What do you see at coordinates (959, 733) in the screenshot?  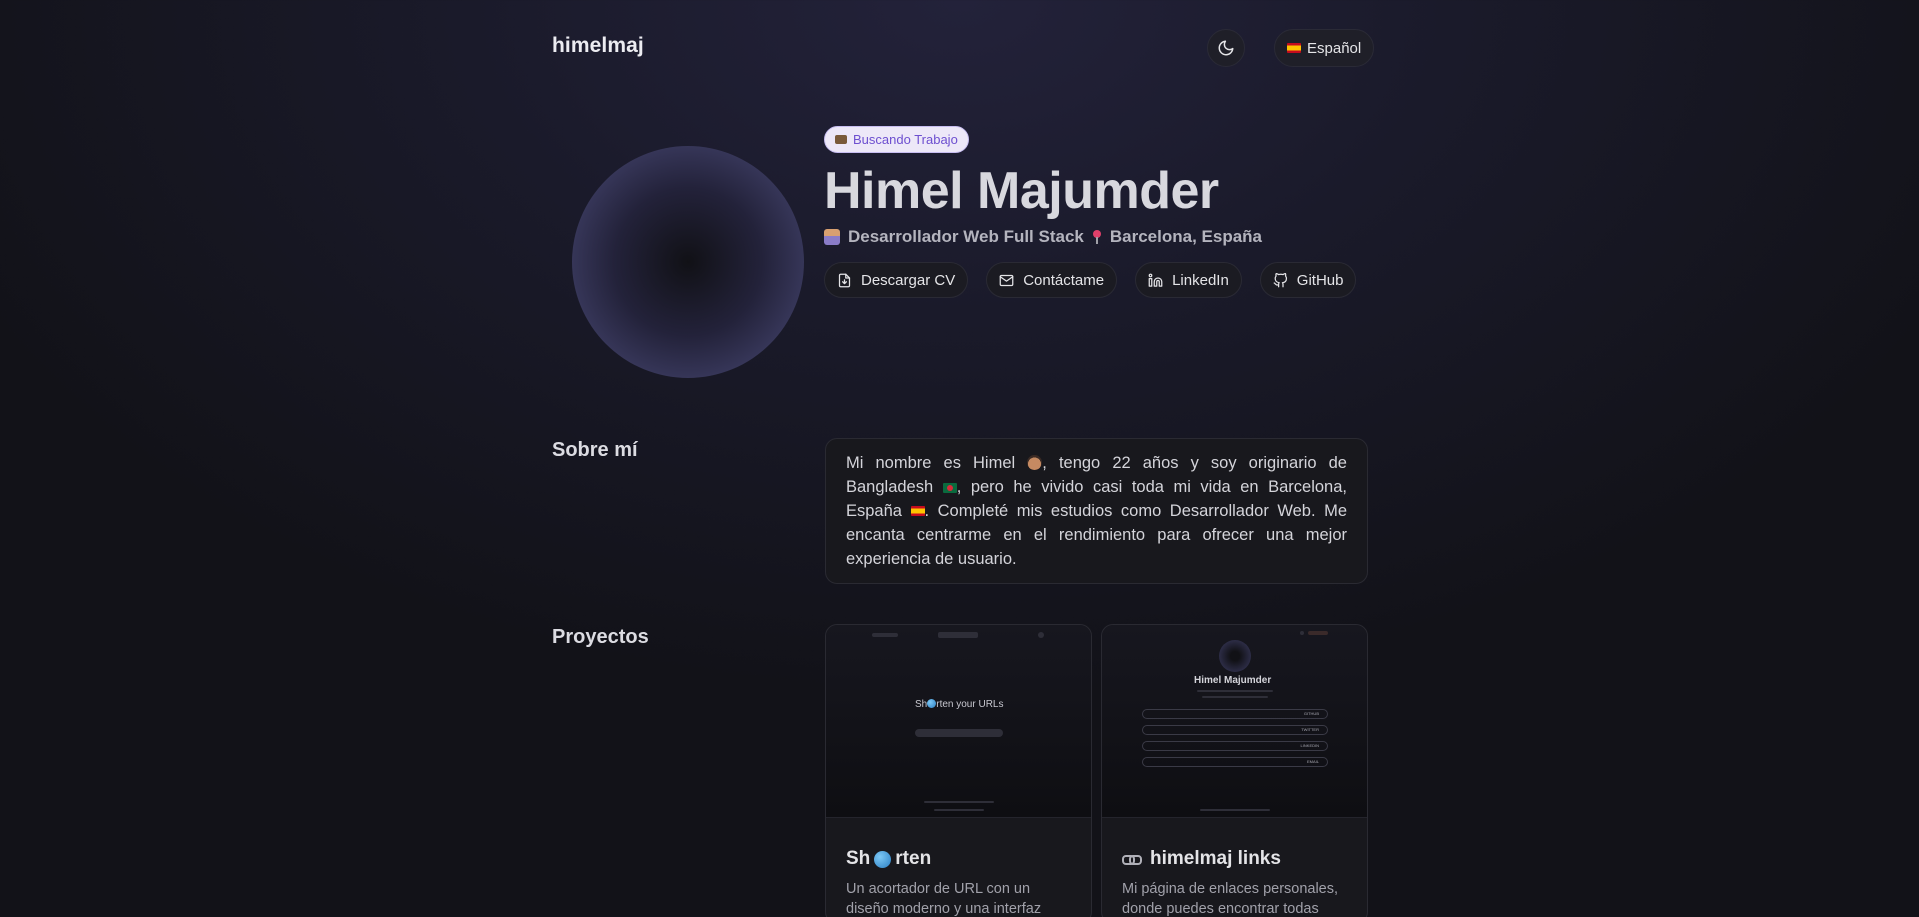 I see `thumb-input` at bounding box center [959, 733].